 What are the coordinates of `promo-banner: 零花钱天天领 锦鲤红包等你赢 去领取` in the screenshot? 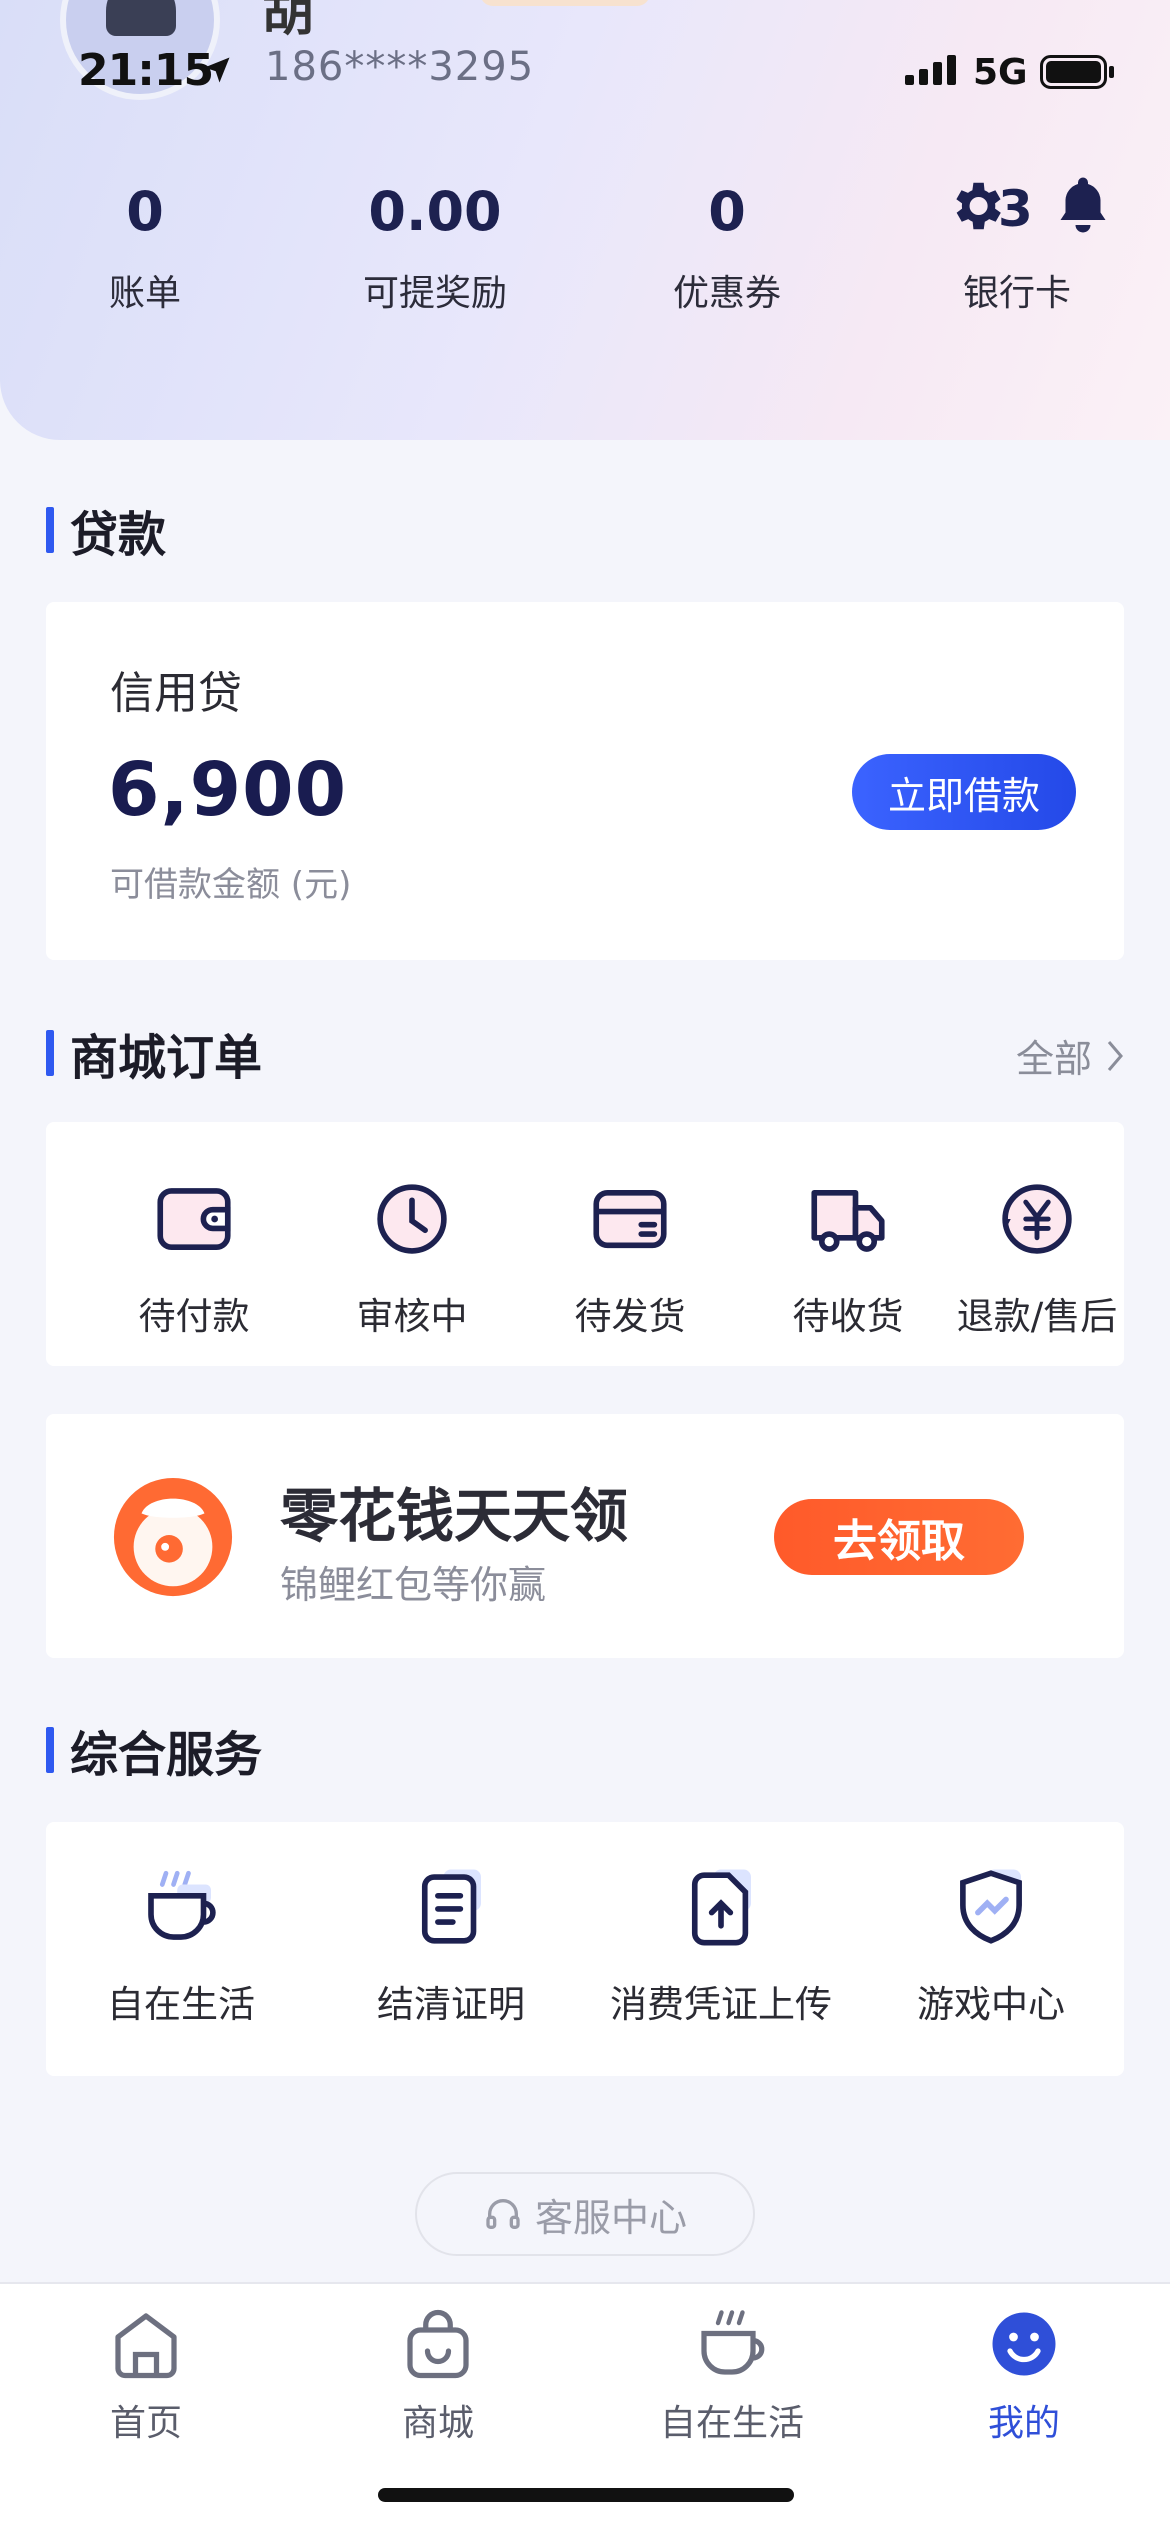 It's located at (585, 1536).